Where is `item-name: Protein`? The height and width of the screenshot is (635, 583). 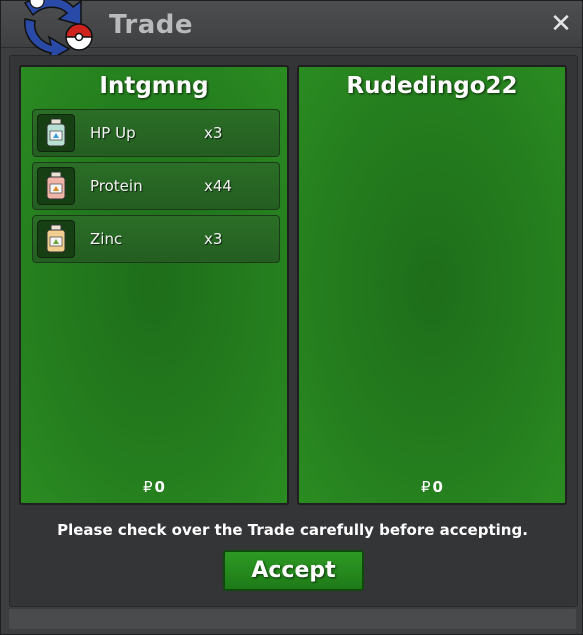
item-name: Protein is located at coordinates (116, 186).